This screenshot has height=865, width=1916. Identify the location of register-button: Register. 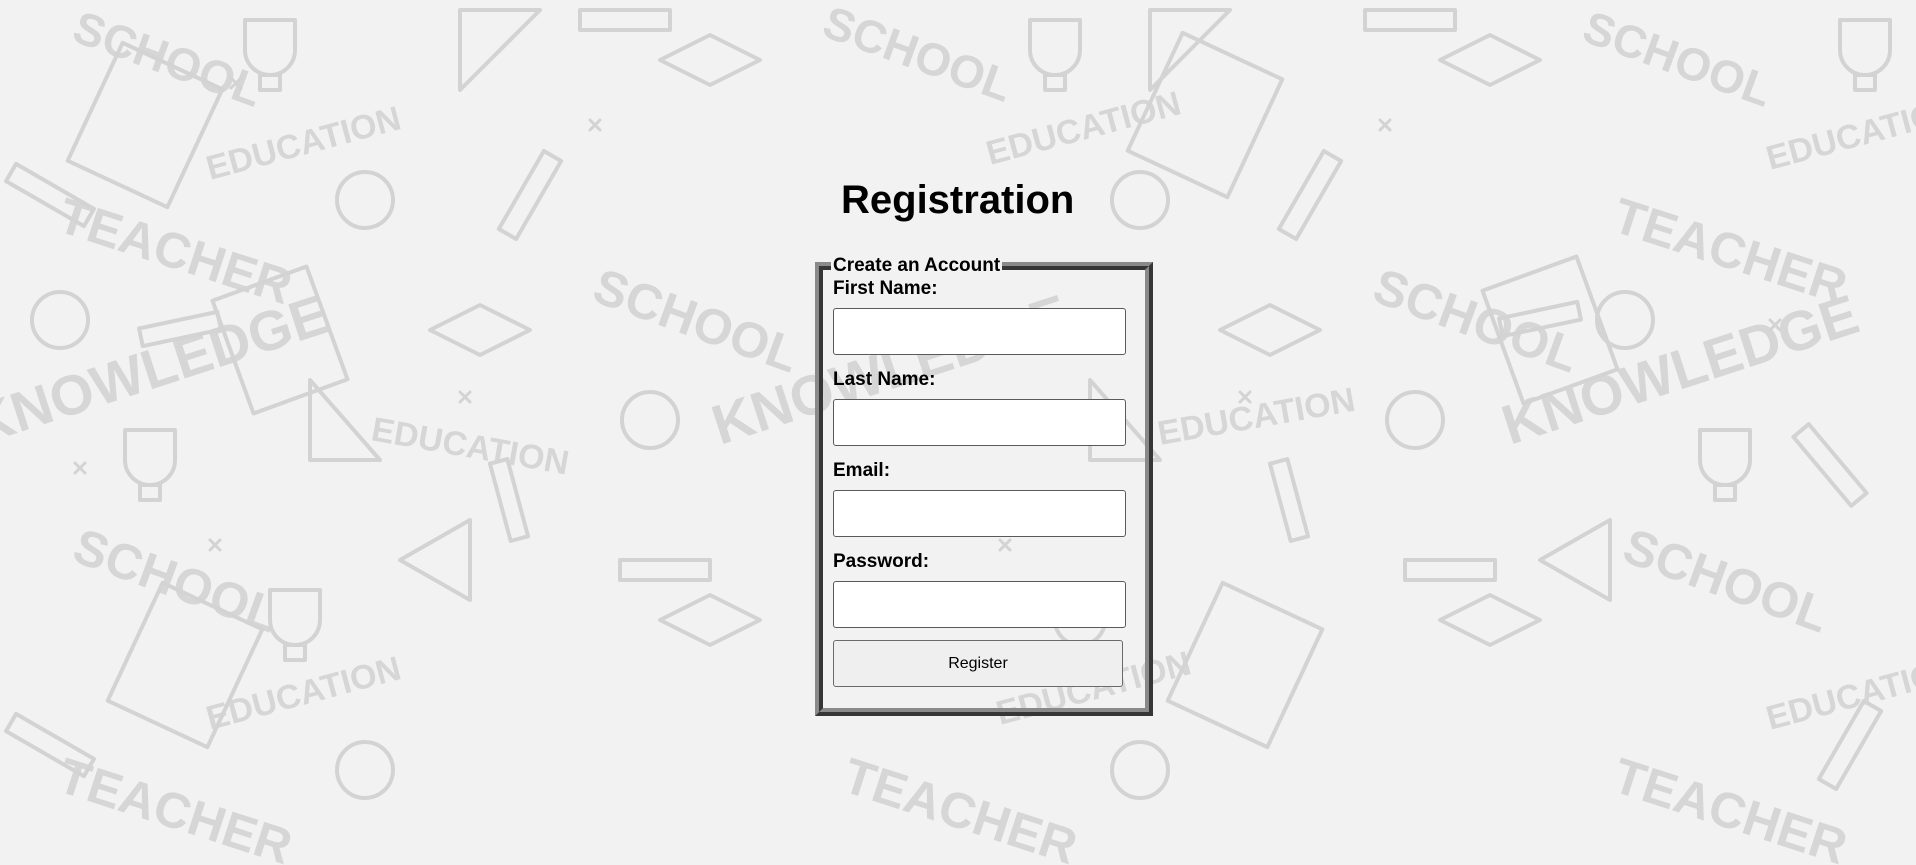
(978, 663).